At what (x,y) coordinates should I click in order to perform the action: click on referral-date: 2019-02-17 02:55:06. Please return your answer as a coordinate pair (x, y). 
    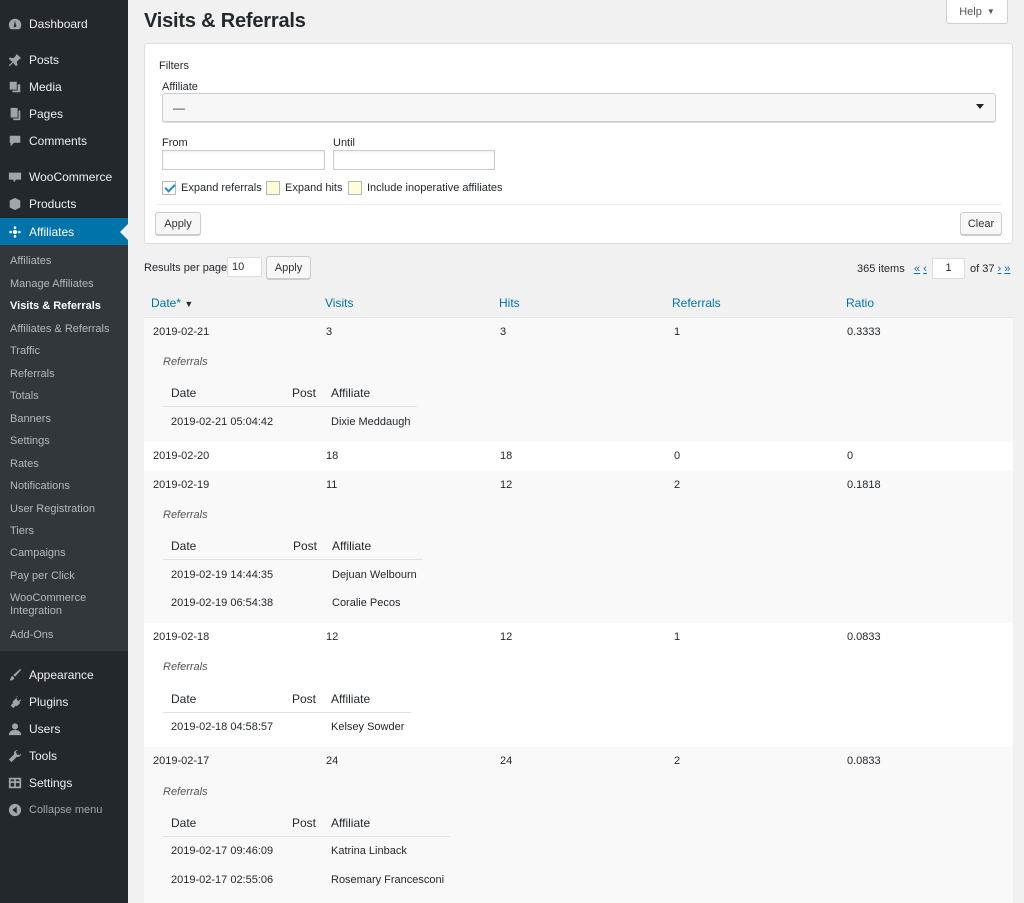
    Looking at the image, I should click on (222, 880).